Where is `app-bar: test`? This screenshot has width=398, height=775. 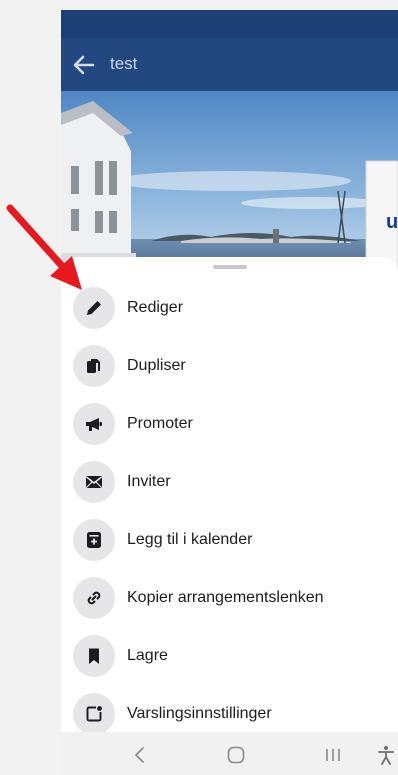 app-bar: test is located at coordinates (229, 64).